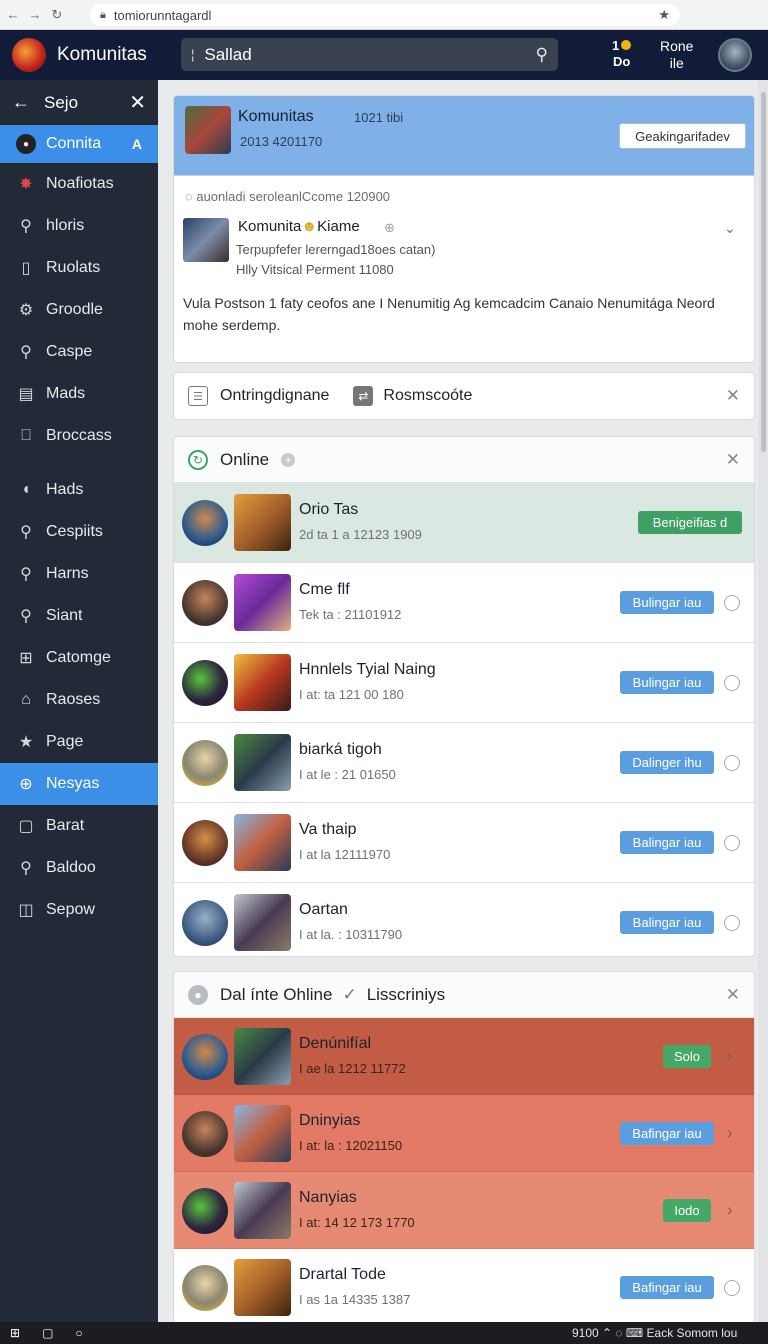 Image resolution: width=768 pixels, height=1344 pixels. Describe the element at coordinates (79, 784) in the screenshot. I see `sidebar-item: ⊕ Nesyas` at that location.